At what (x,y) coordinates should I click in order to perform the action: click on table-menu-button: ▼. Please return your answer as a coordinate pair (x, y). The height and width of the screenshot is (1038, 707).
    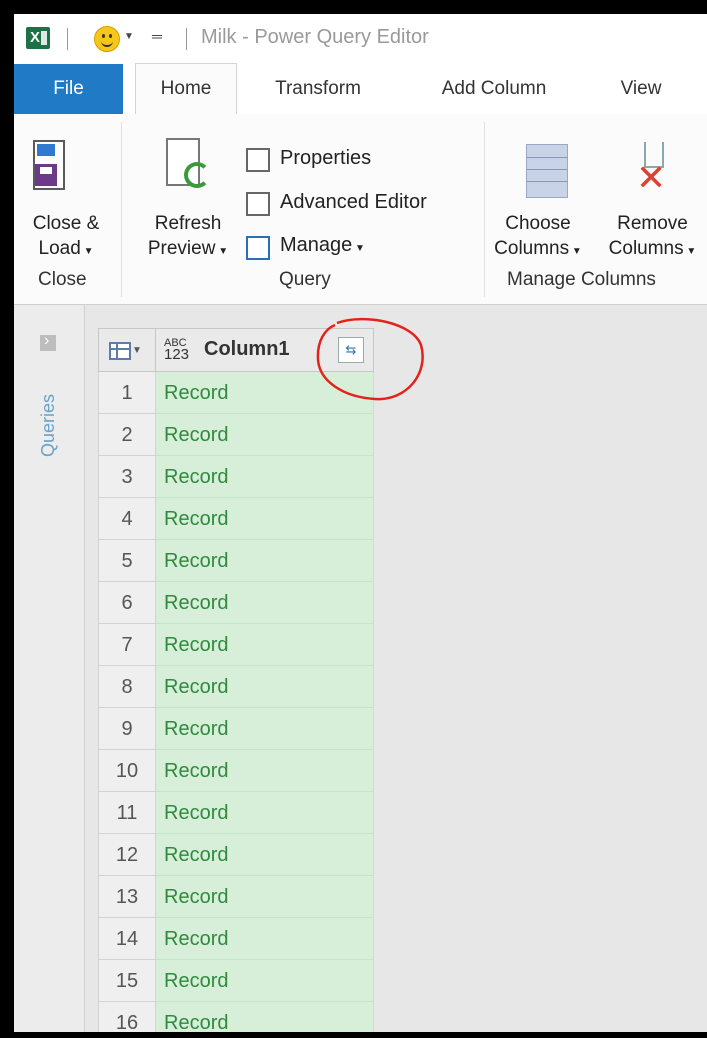
    Looking at the image, I should click on (127, 350).